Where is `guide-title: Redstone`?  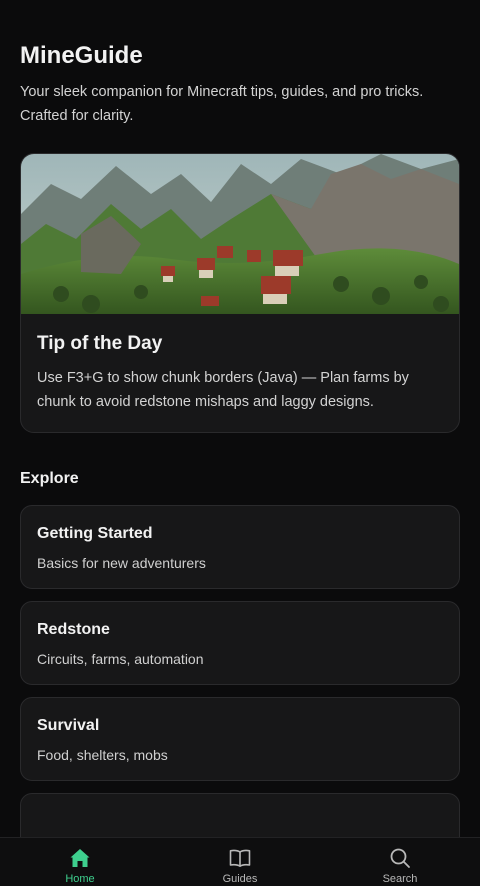
guide-title: Redstone is located at coordinates (73, 629).